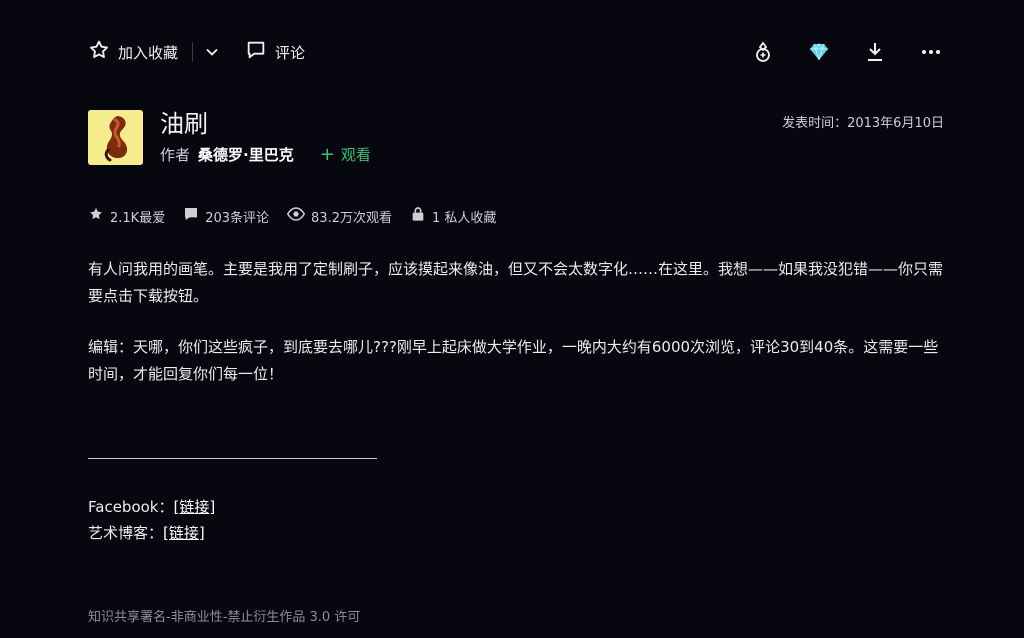  I want to click on avatar, so click(115, 137).